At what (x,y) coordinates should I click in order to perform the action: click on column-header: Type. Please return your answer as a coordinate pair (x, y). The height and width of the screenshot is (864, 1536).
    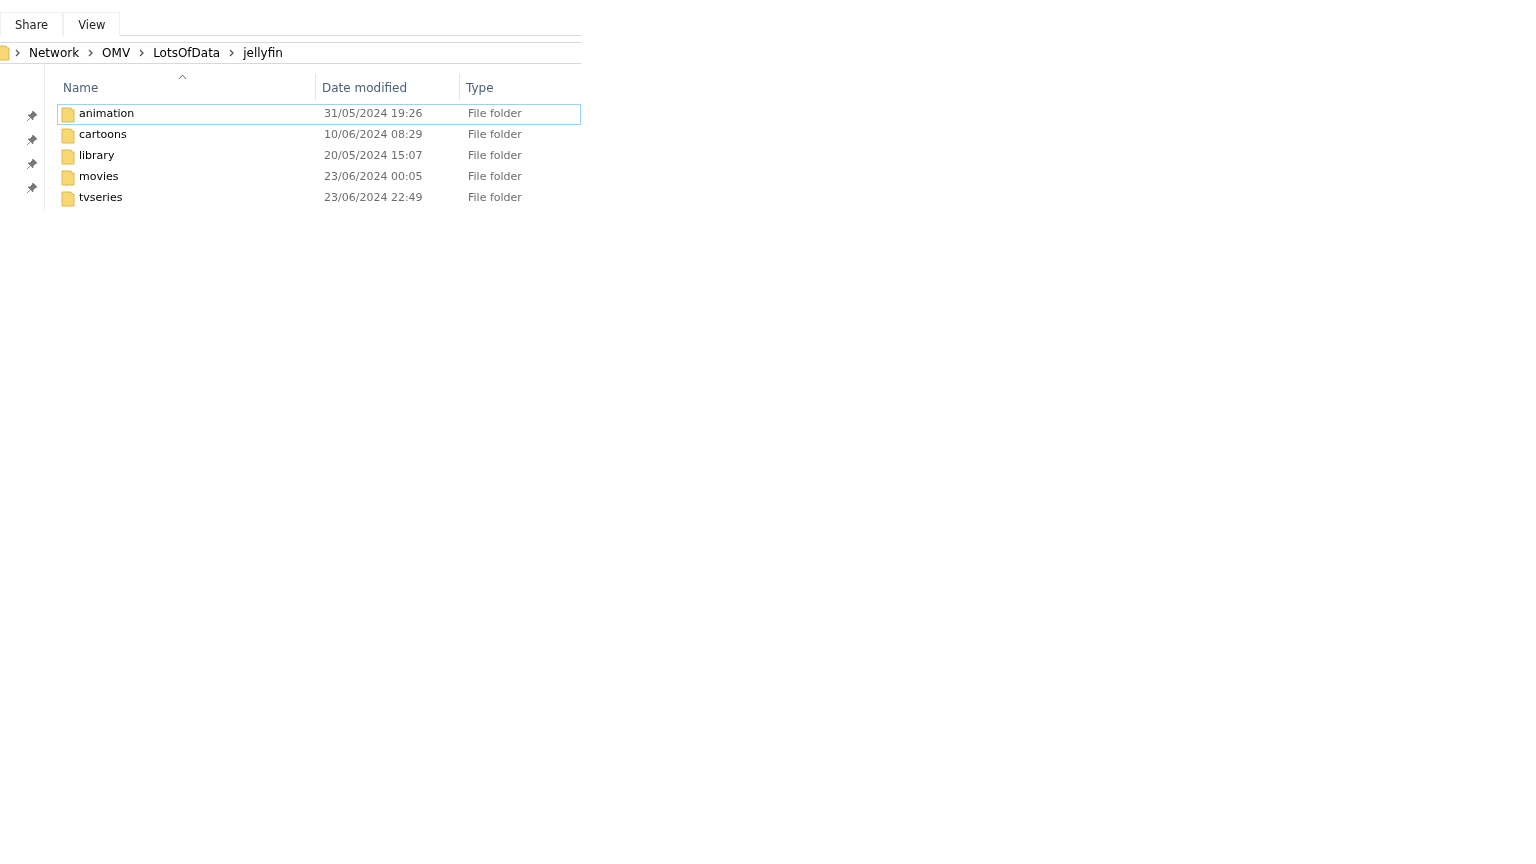
    Looking at the image, I should click on (520, 87).